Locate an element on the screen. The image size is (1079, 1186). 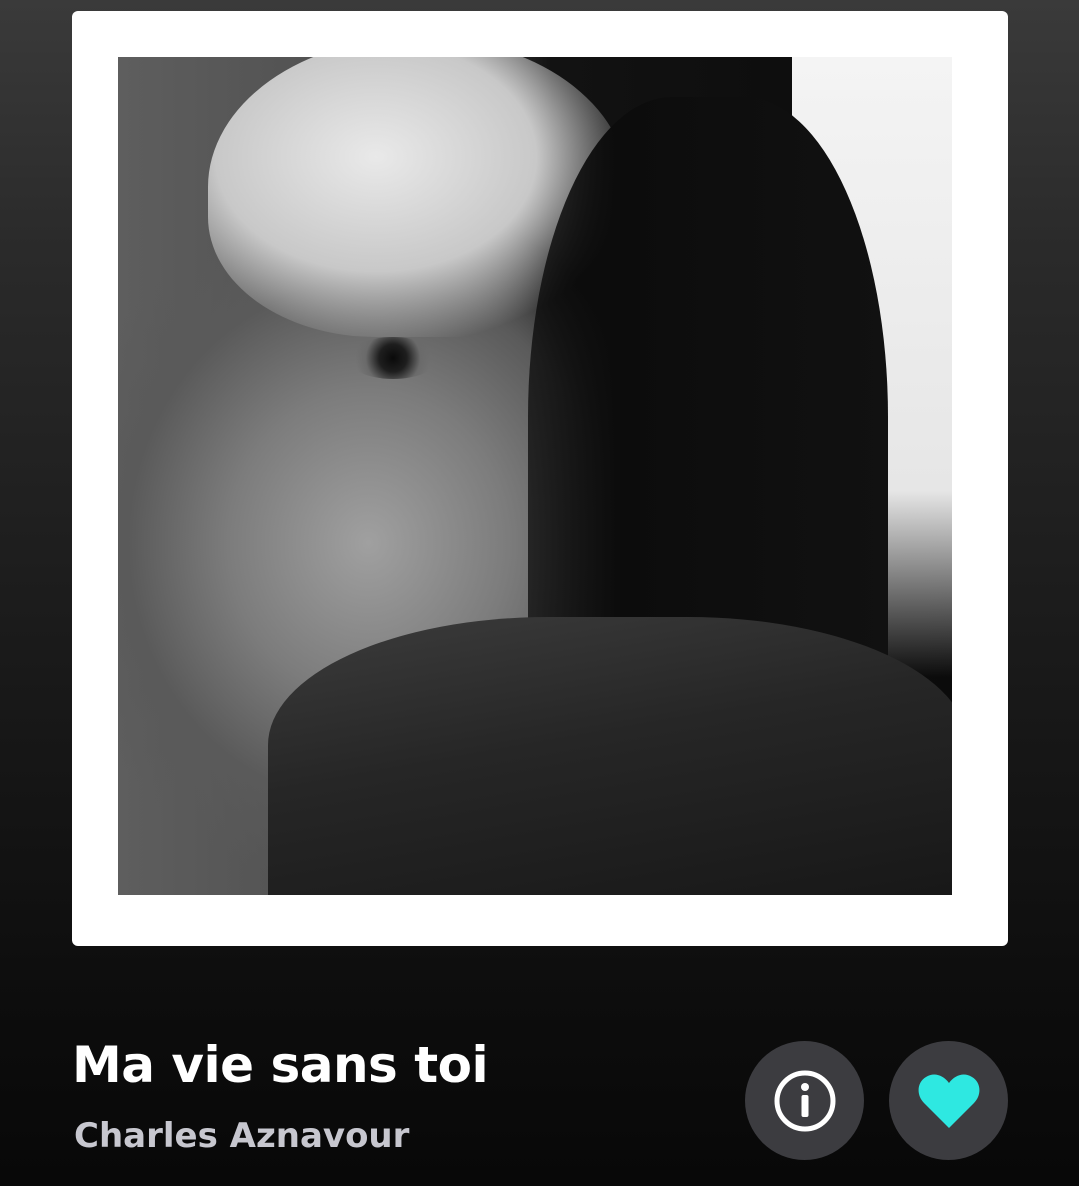
info-button is located at coordinates (804, 1100).